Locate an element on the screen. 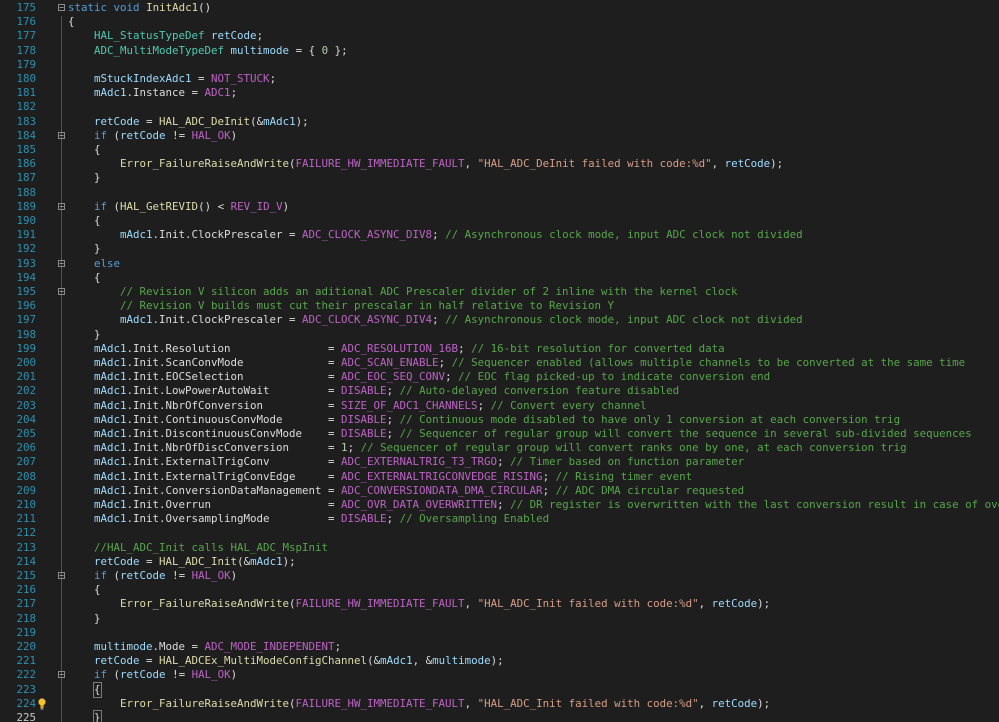 The width and height of the screenshot is (999, 722). code-line: 225 } is located at coordinates (499, 715).